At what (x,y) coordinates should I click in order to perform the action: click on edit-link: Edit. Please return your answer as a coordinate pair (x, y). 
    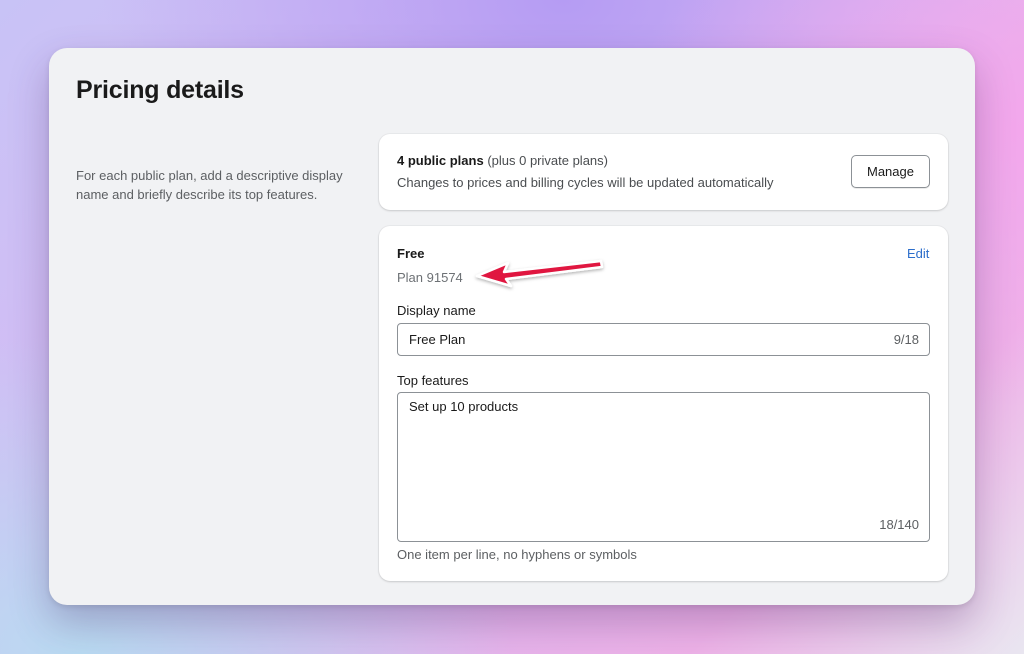
    Looking at the image, I should click on (918, 253).